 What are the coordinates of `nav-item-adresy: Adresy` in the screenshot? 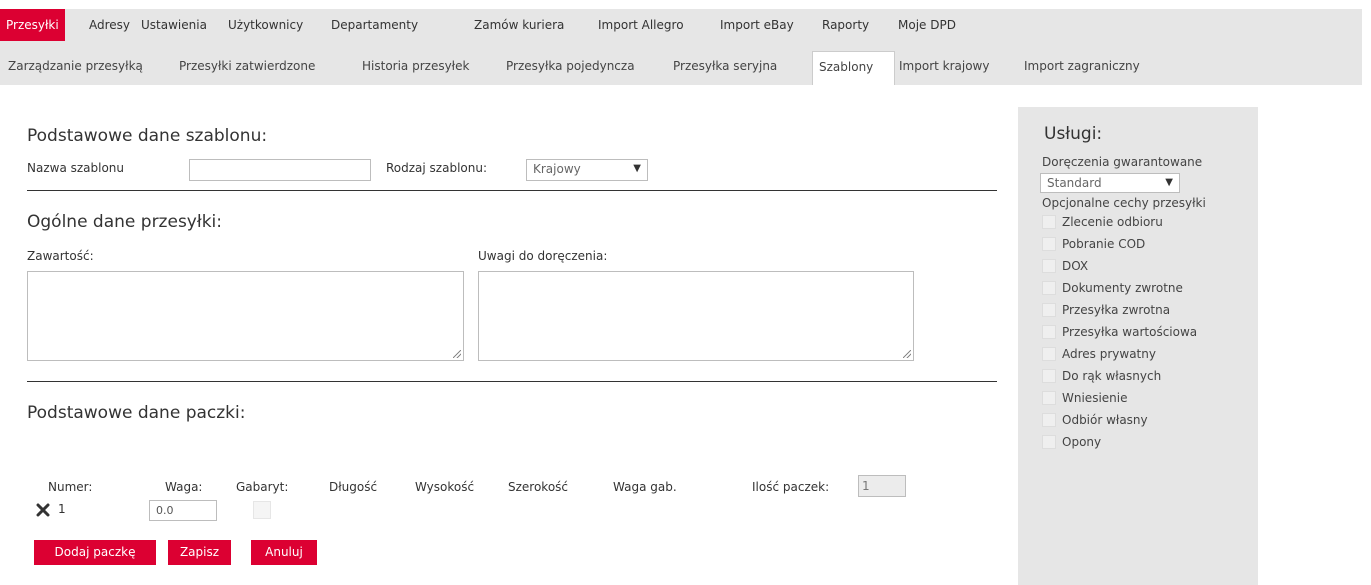 It's located at (109, 25).